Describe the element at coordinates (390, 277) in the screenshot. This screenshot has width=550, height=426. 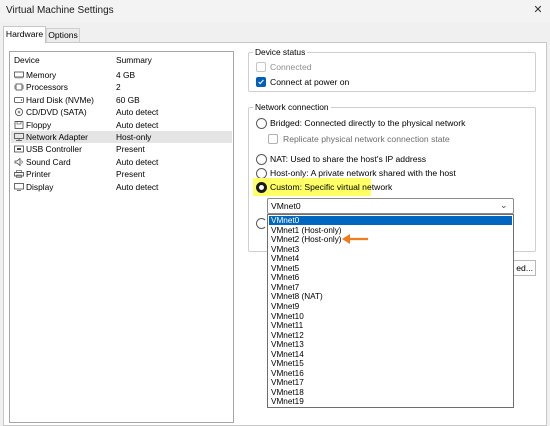
I see `vmnet-option: VMnet6` at that location.